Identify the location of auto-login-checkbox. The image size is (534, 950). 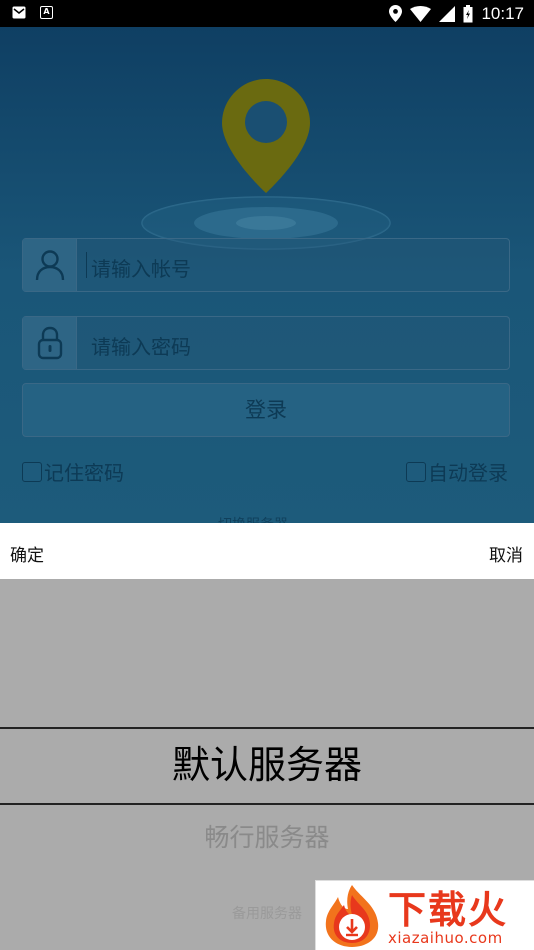
(416, 471).